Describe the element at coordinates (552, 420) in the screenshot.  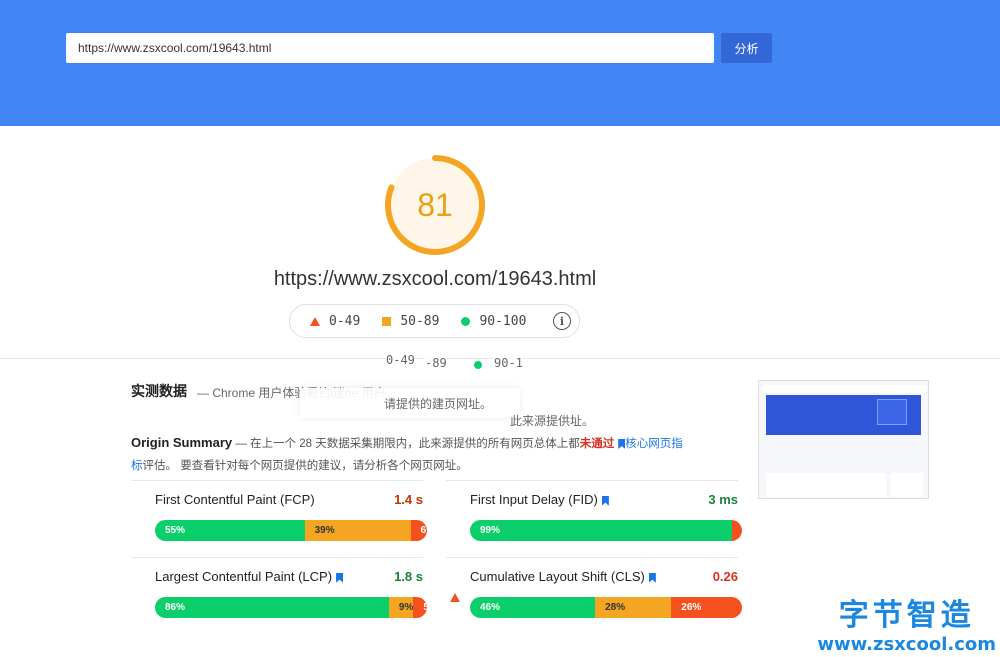
I see `tooltip-text: 此来源提供址。` at that location.